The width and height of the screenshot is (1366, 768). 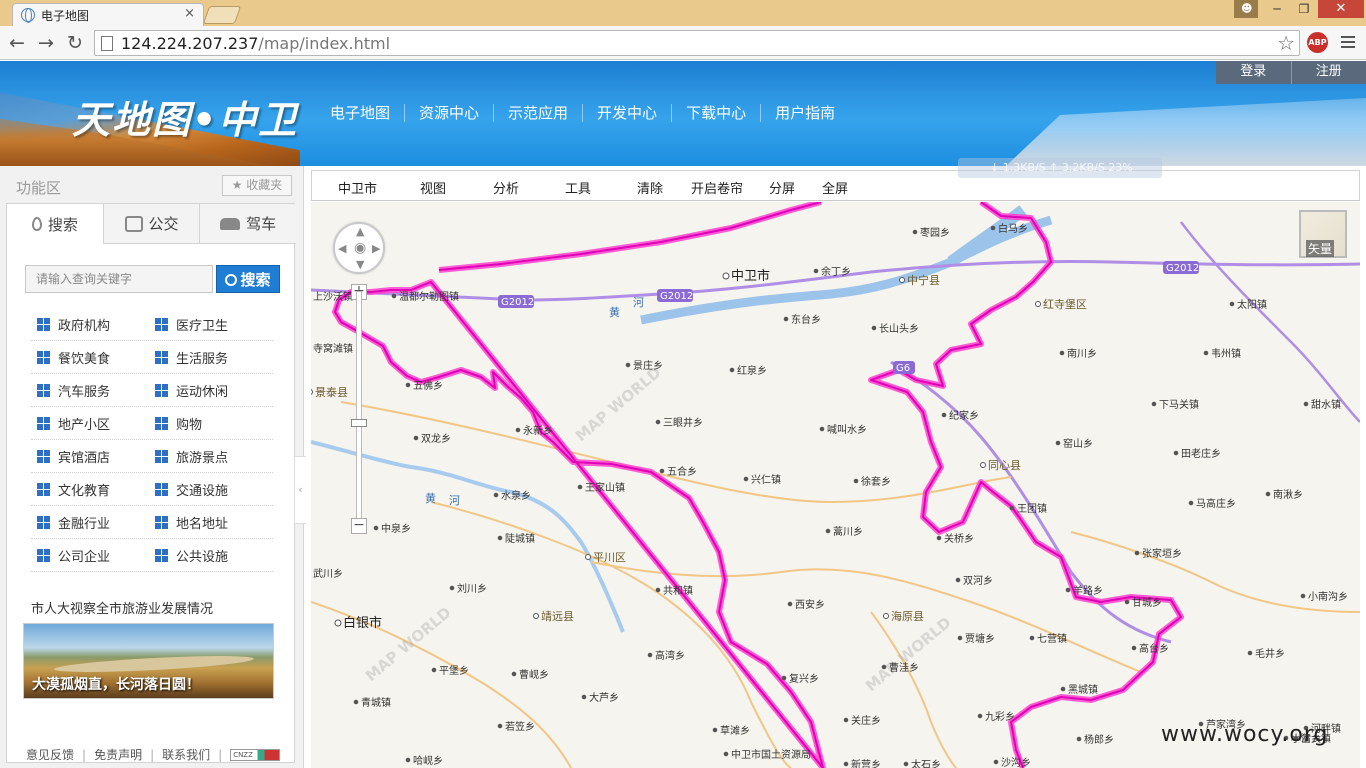 I want to click on place-label: 甘城乡, so click(x=1147, y=602).